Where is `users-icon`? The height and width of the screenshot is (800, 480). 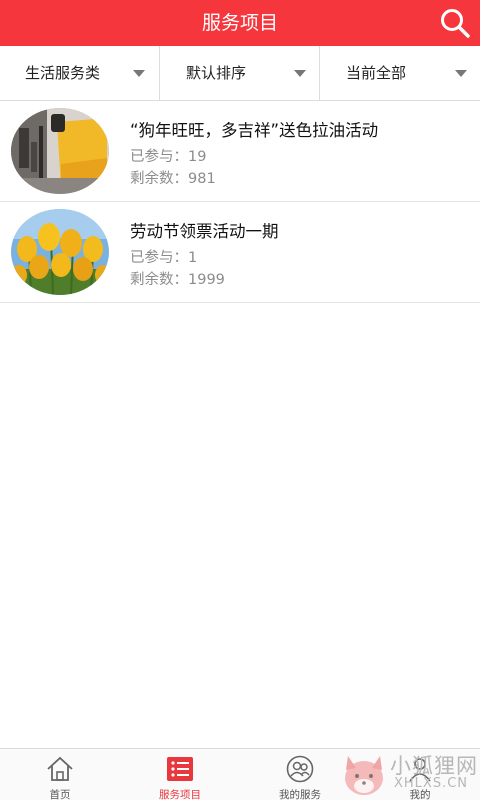
users-icon is located at coordinates (300, 769).